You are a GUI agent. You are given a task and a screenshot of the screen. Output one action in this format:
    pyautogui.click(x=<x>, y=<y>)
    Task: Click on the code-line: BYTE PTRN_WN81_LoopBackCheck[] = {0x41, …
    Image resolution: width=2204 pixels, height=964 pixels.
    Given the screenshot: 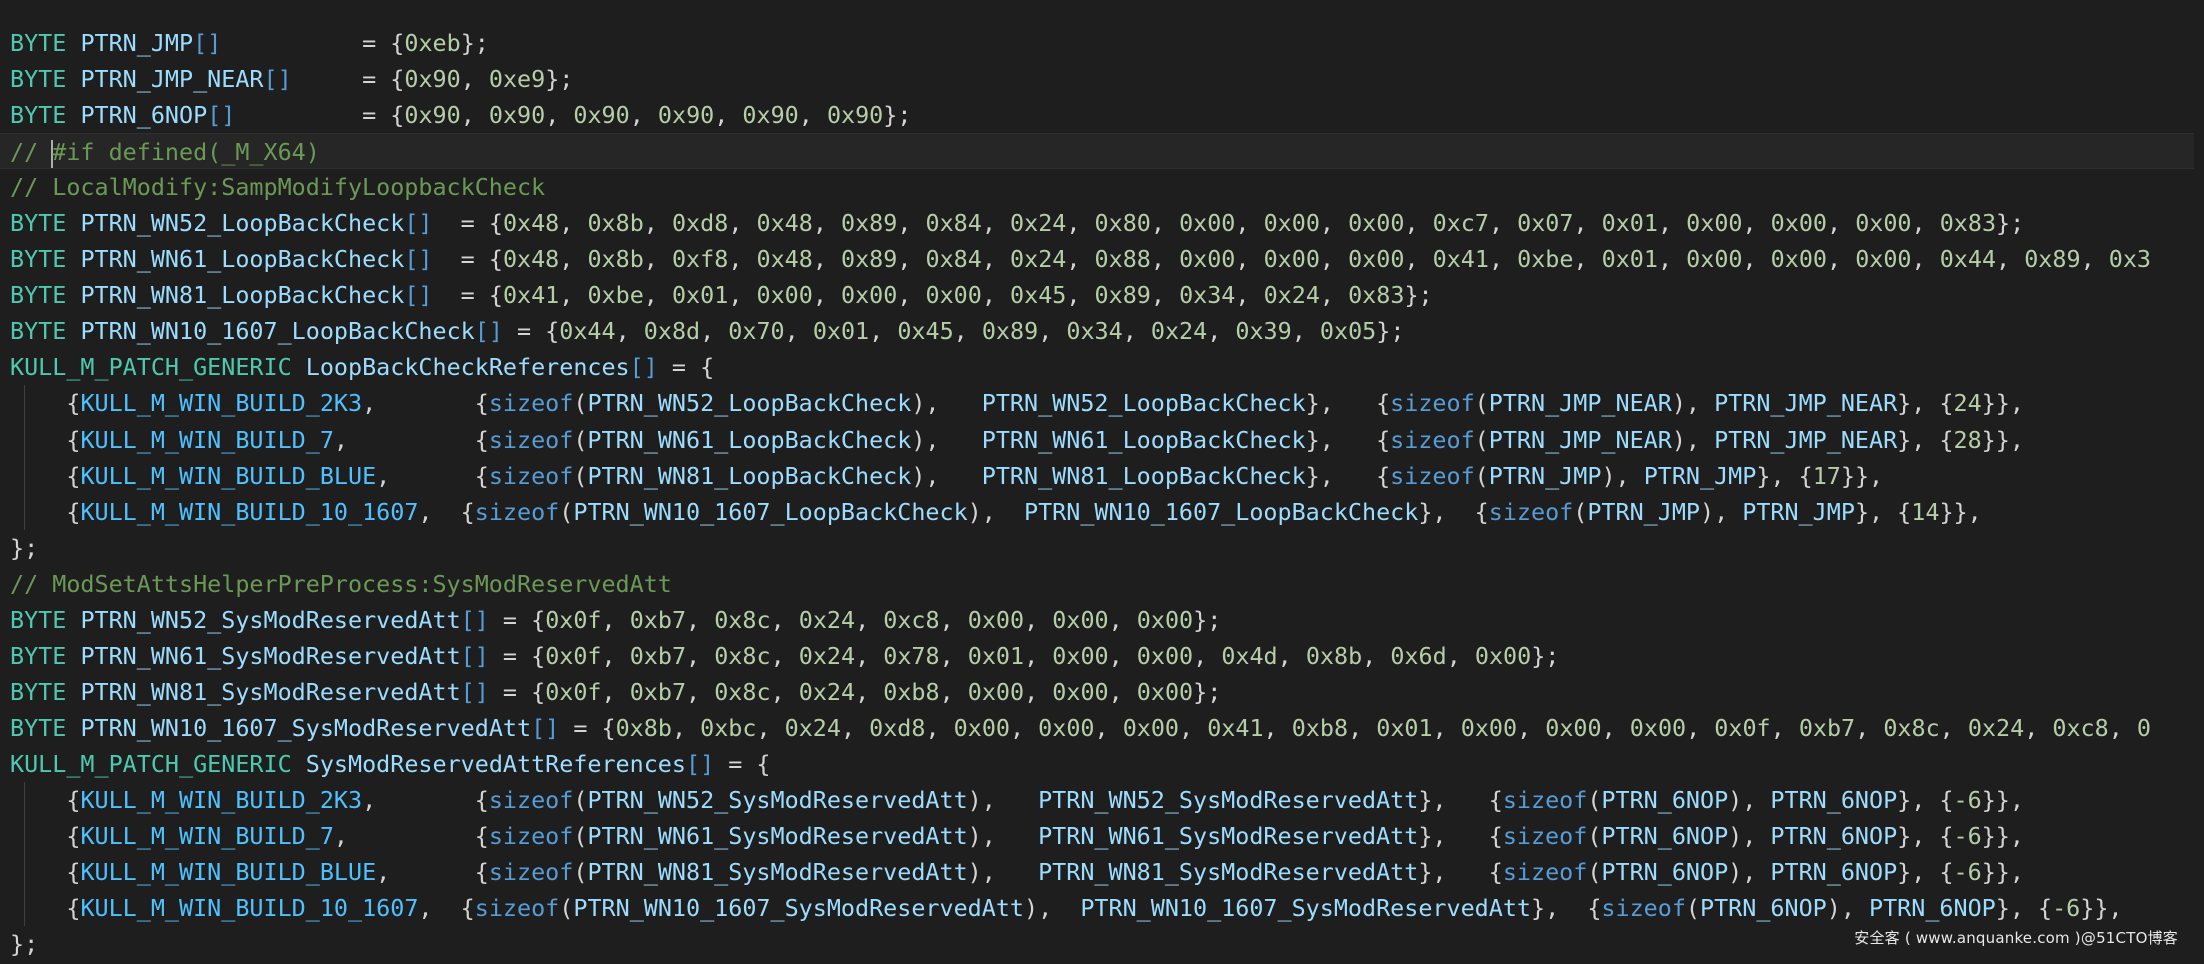 What is the action you would take?
    pyautogui.click(x=1102, y=295)
    